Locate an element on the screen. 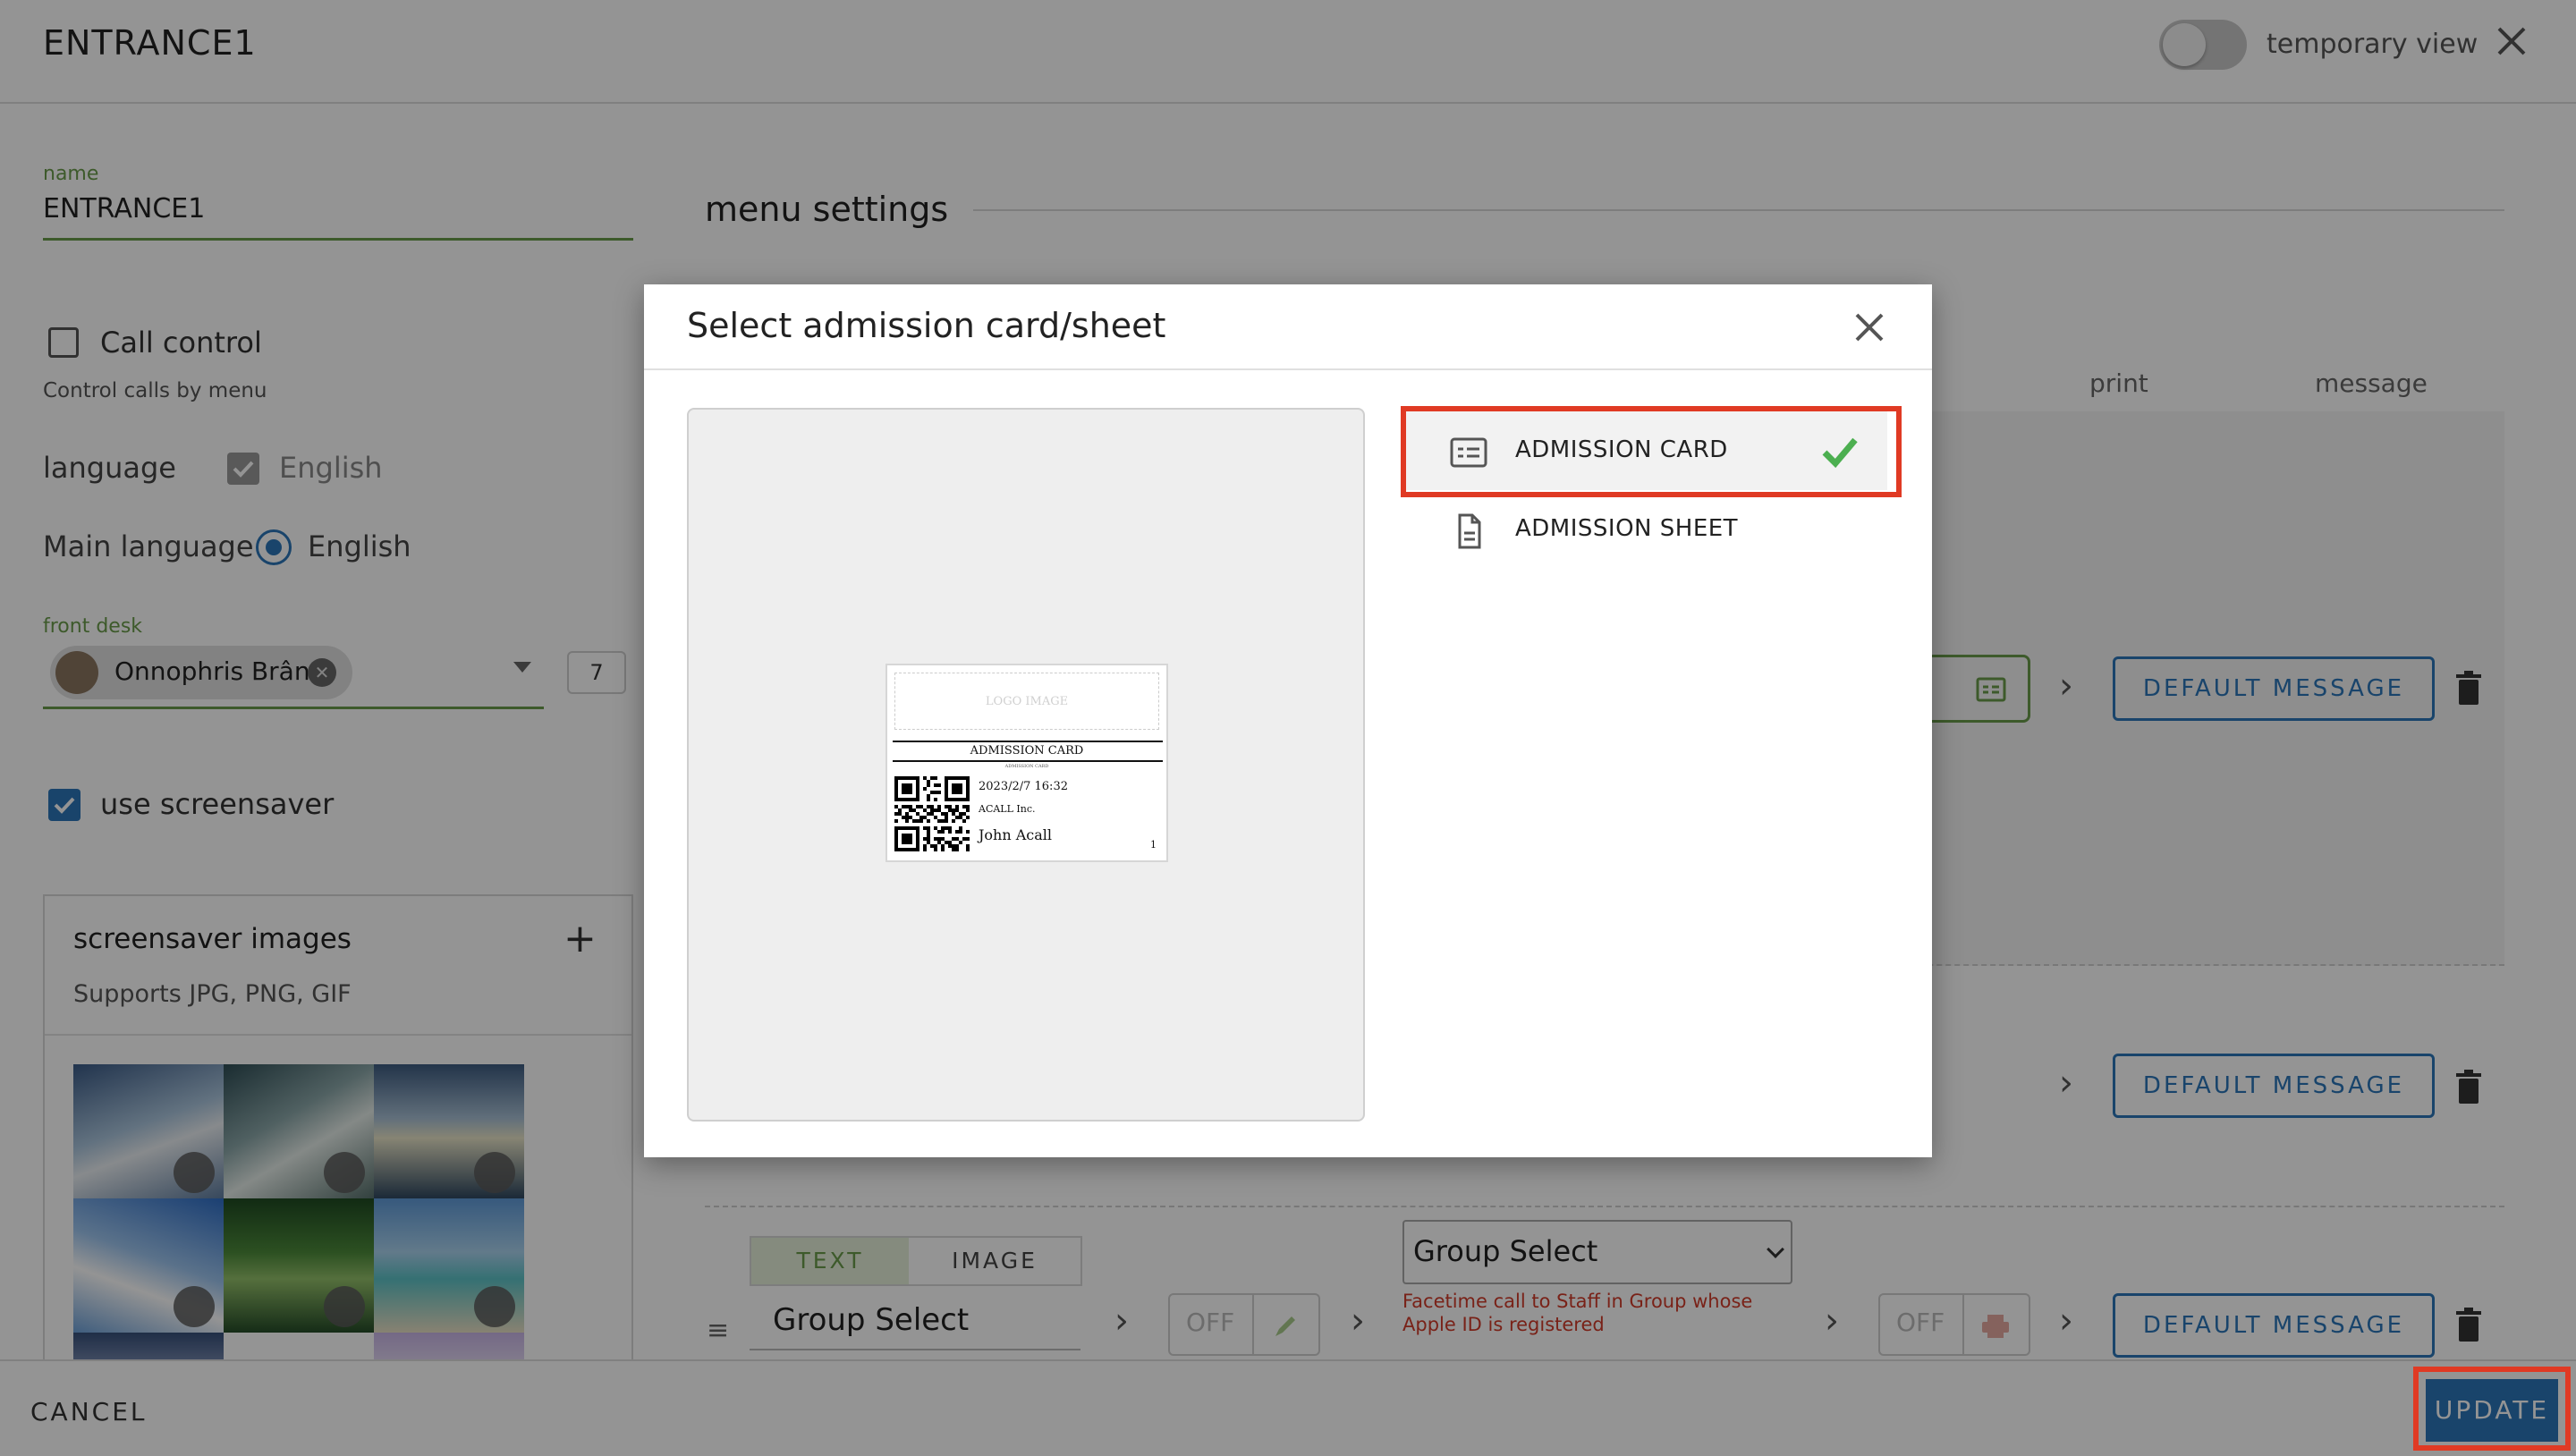 The height and width of the screenshot is (1456, 2576). option-admission-sheet: ADMISSION SHEET is located at coordinates (1645, 528).